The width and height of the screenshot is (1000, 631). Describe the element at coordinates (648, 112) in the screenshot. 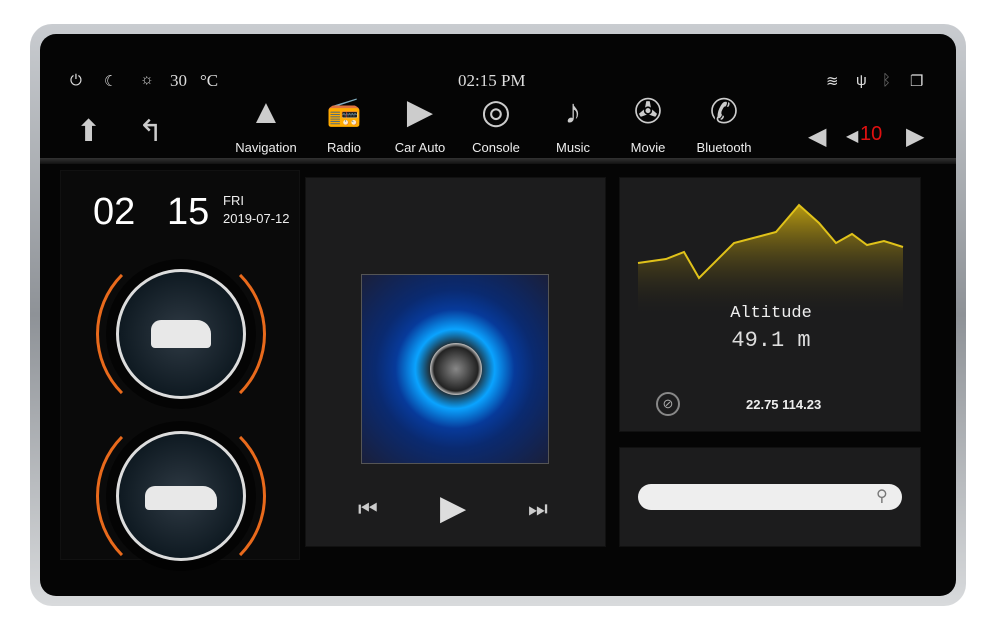

I see `film-reel-icon: ✇` at that location.